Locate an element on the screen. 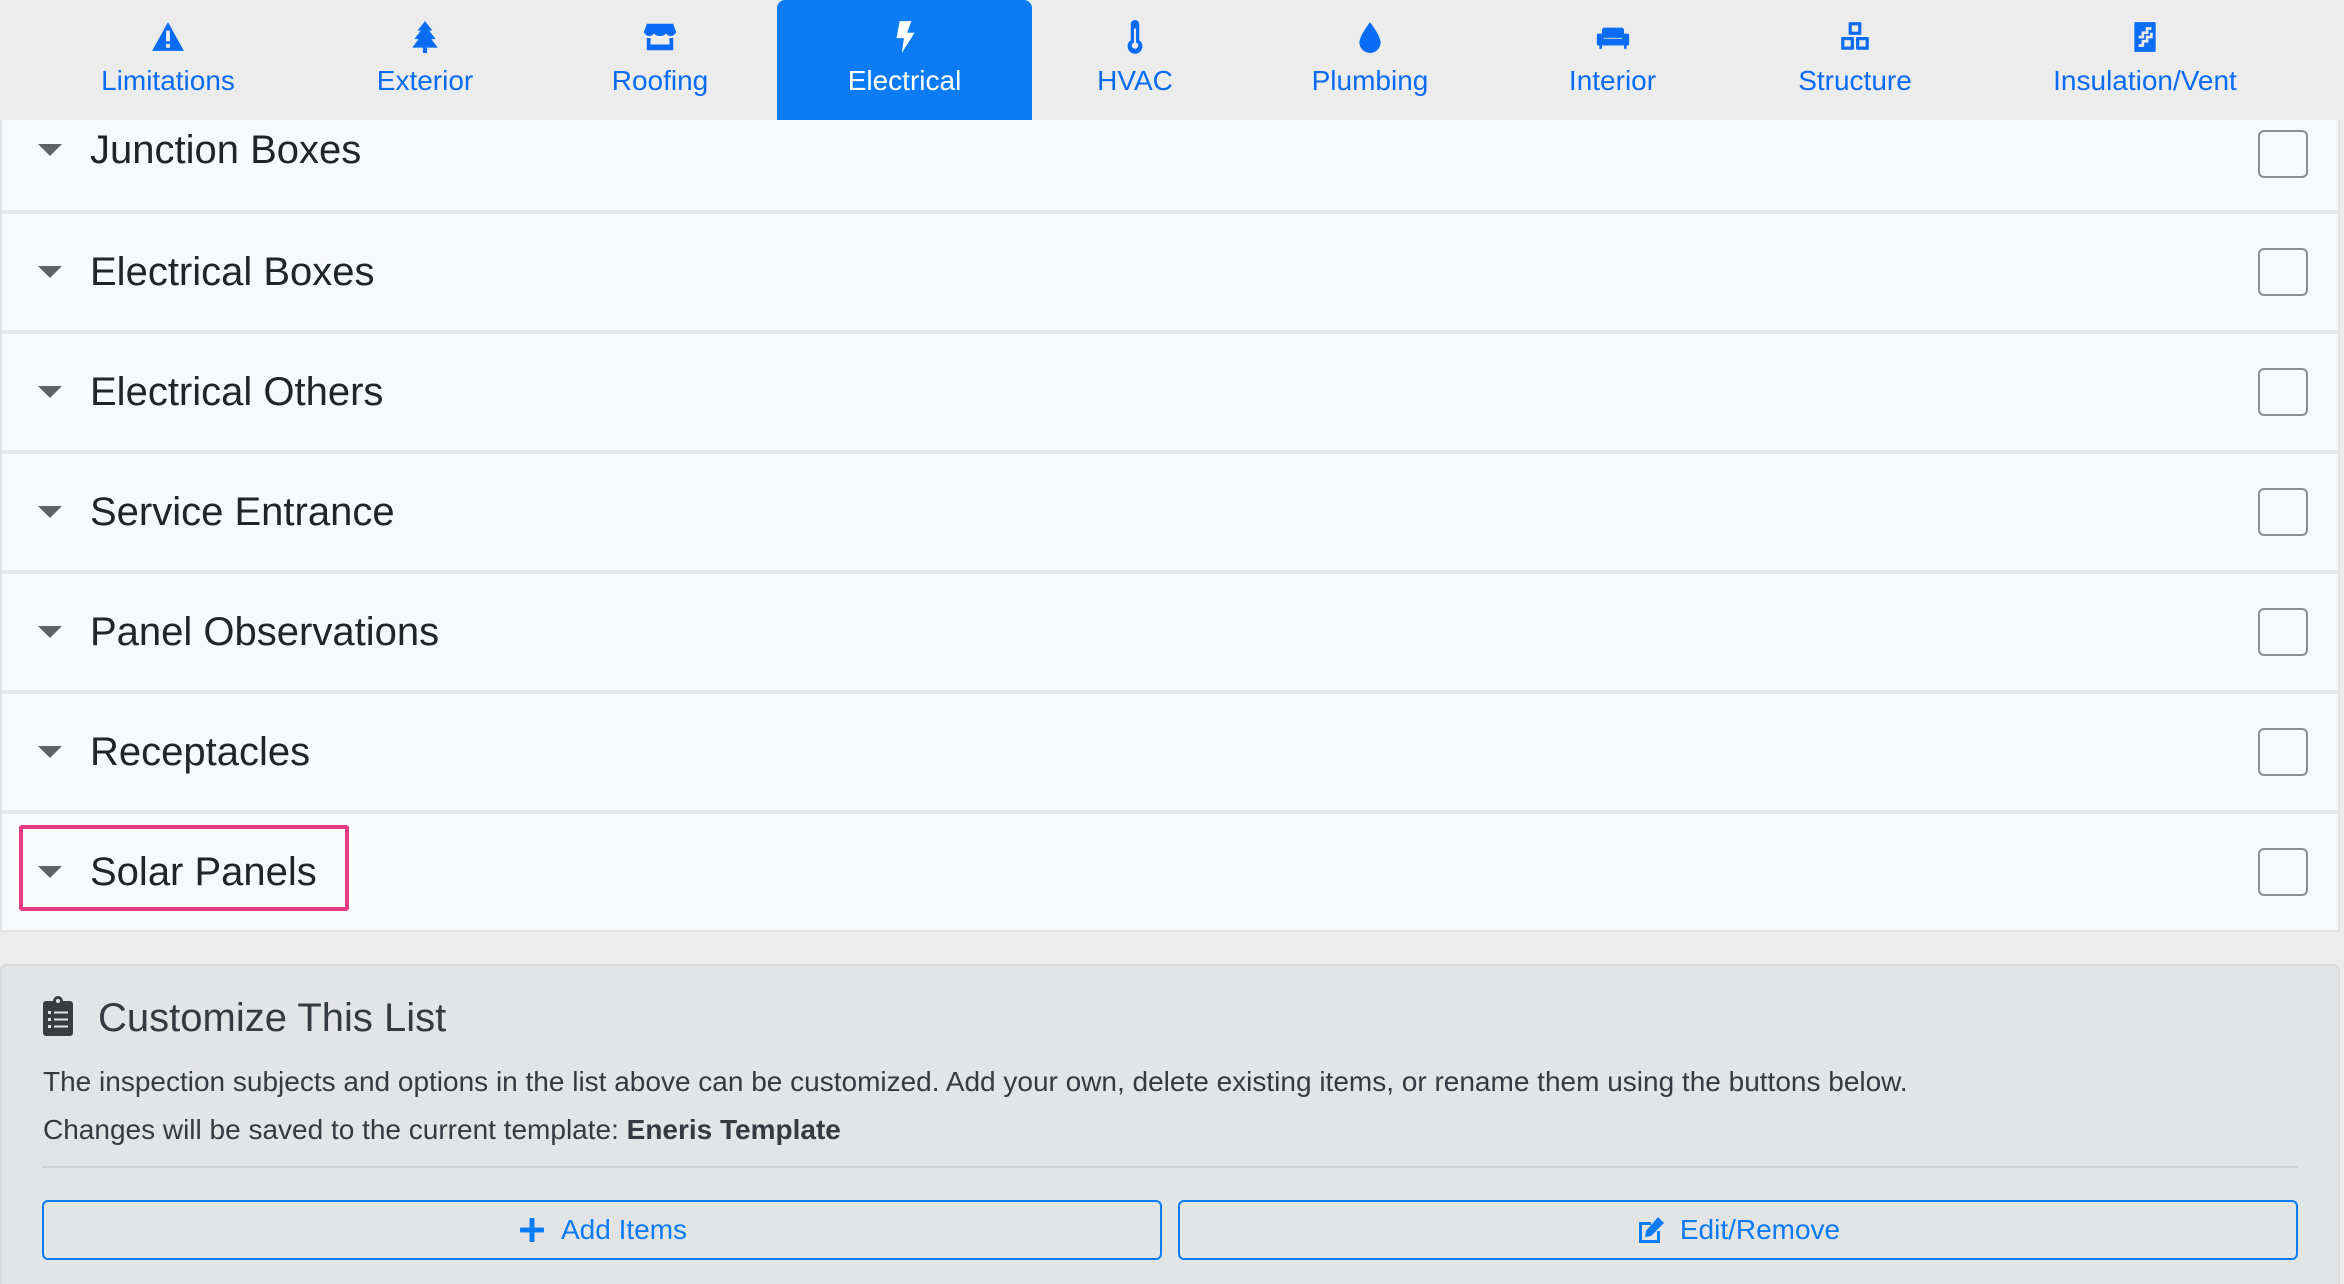 The image size is (2344, 1284). section-title: Solar Panels is located at coordinates (203, 872).